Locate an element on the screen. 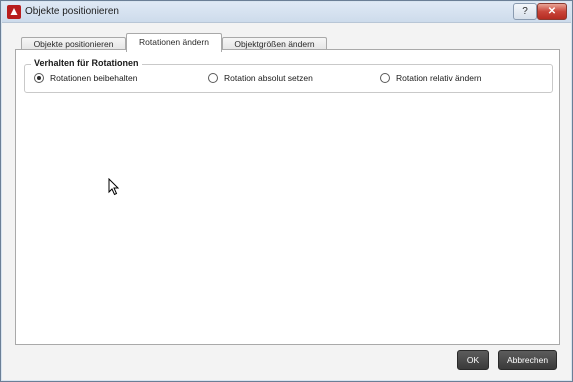 Image resolution: width=573 pixels, height=382 pixels. mouse-pointer-icon is located at coordinates (114, 187).